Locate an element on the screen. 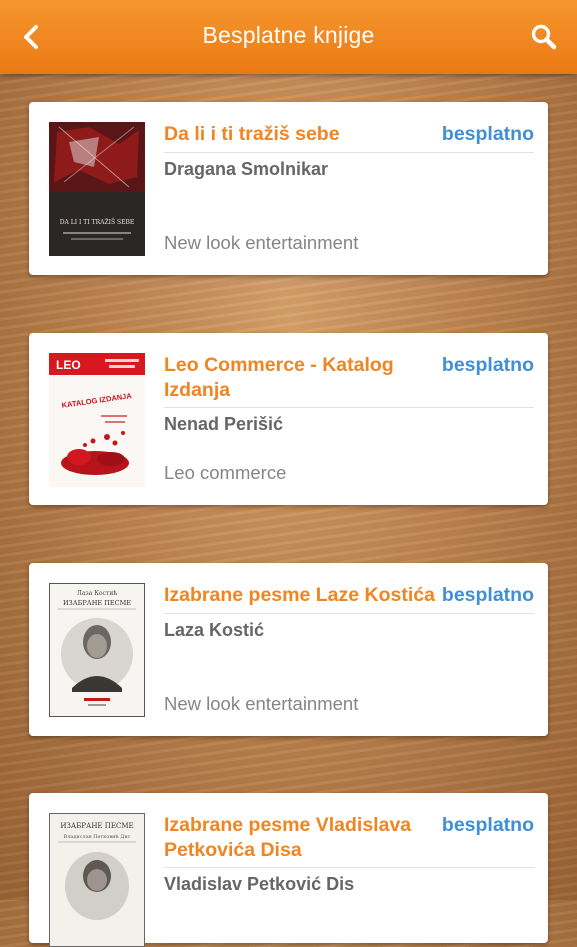 The height and width of the screenshot is (947, 577). book-cover: ИЗАБРАНЕ ПЕСМЕ Владислав Петковић Дис is located at coordinates (97, 880).